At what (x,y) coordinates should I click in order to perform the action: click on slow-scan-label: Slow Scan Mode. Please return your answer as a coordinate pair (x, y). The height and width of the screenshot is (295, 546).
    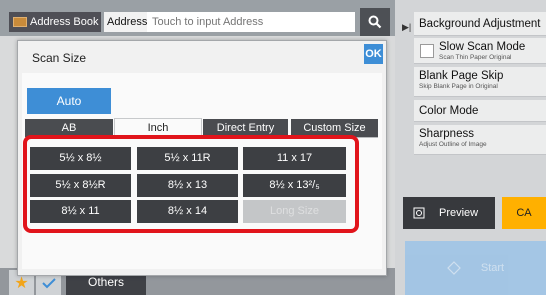
    Looking at the image, I should click on (482, 46).